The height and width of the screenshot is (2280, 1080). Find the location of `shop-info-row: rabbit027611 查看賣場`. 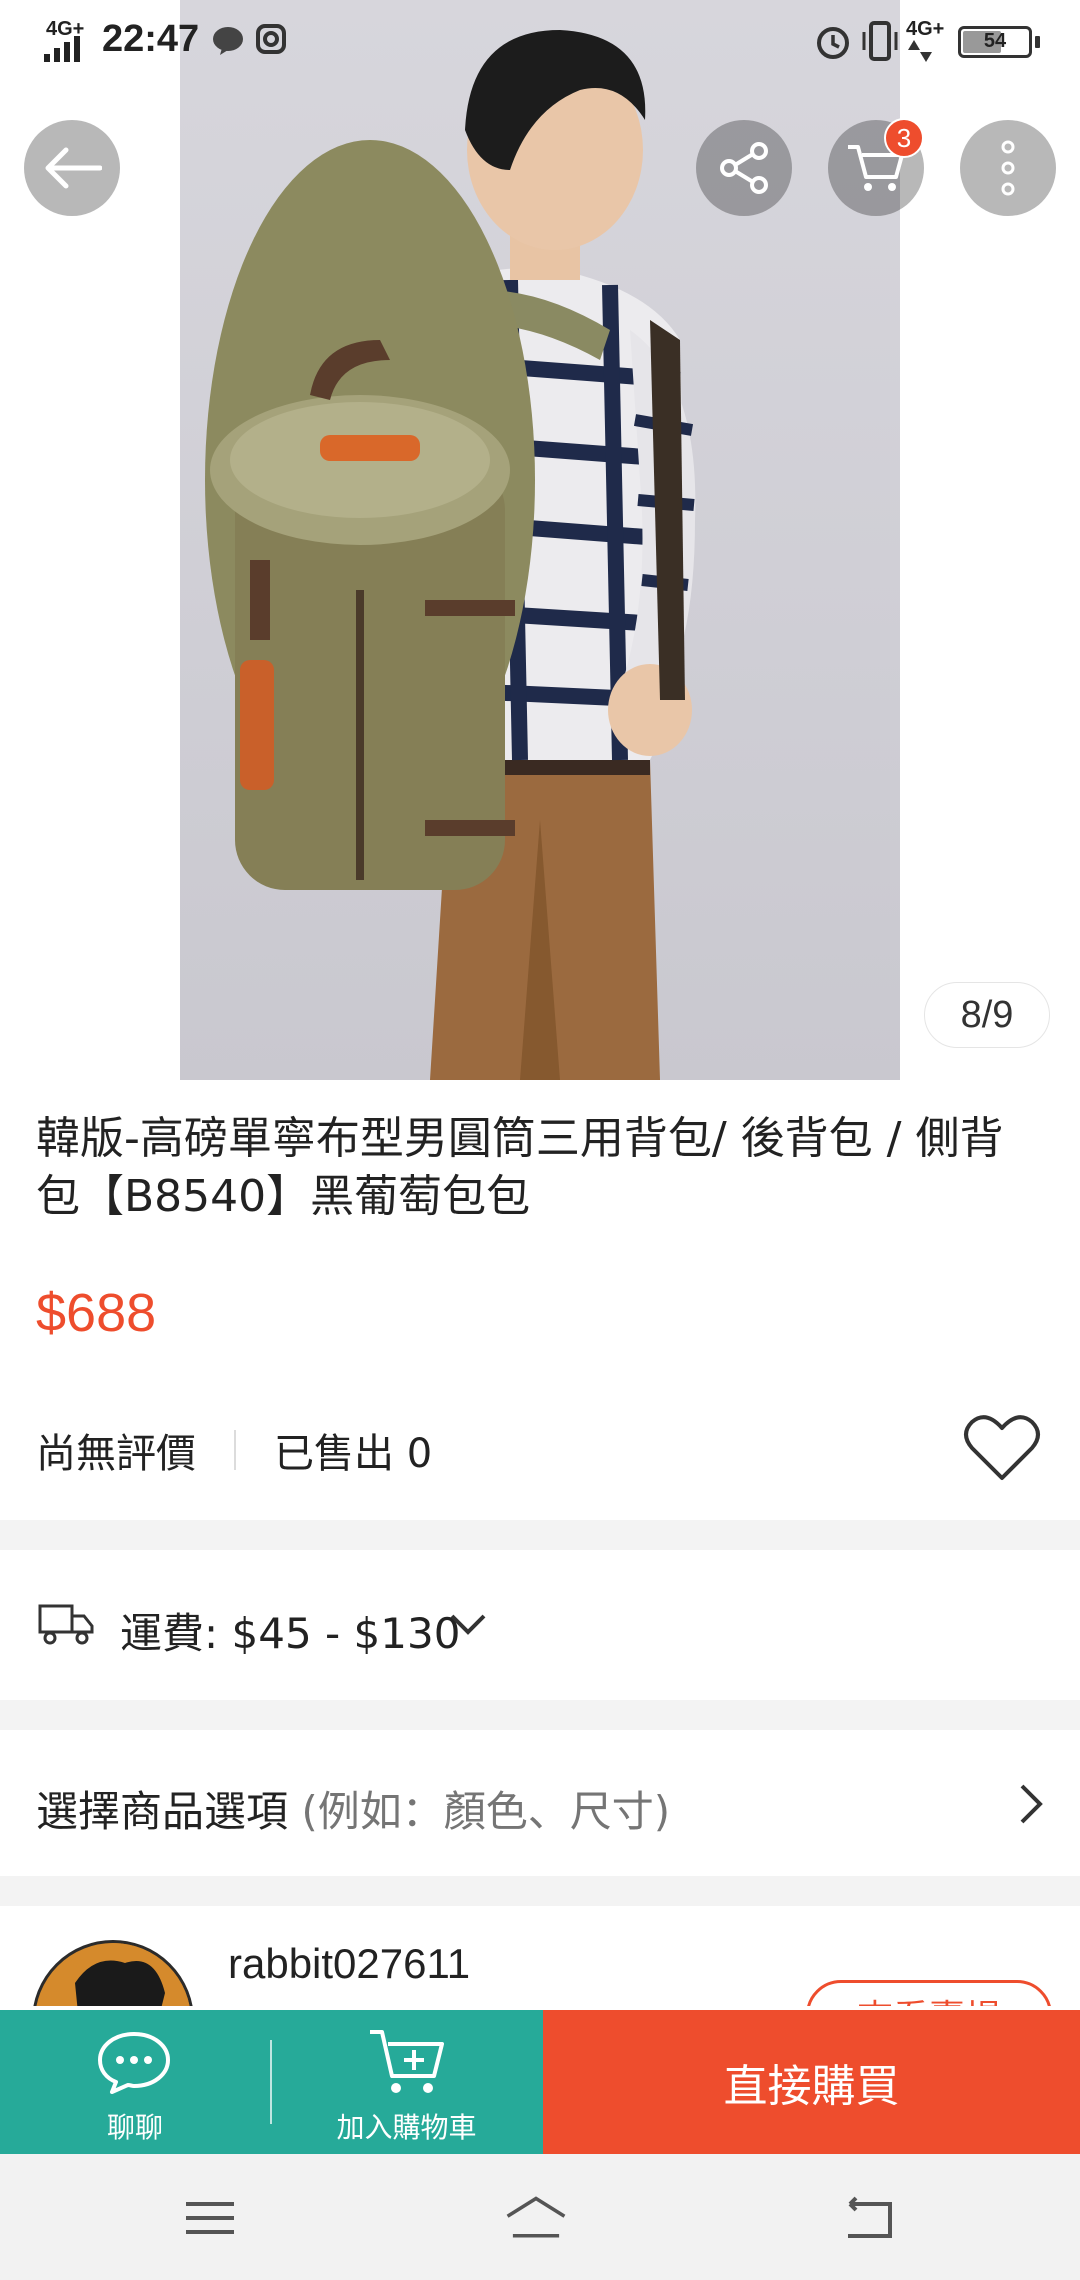

shop-info-row: rabbit027611 查看賣場 is located at coordinates (540, 1956).